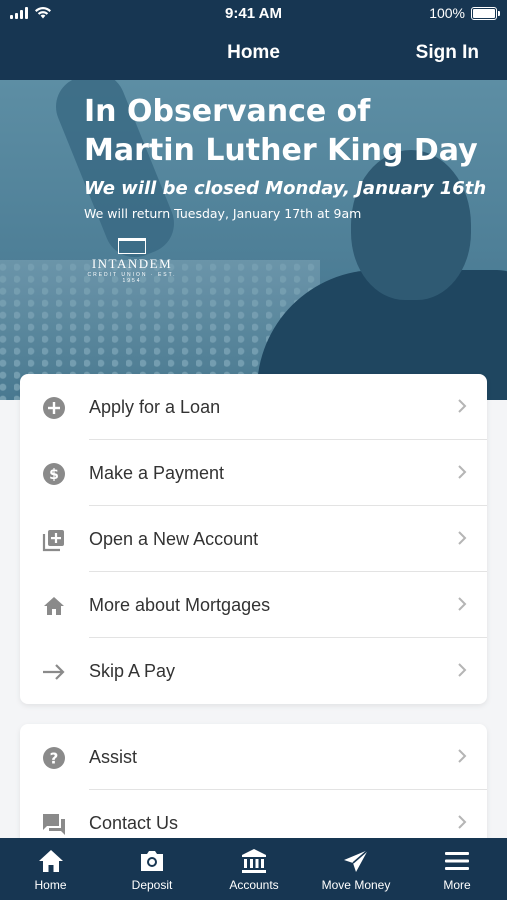  Describe the element at coordinates (152, 885) in the screenshot. I see `tab-label: Deposit` at that location.